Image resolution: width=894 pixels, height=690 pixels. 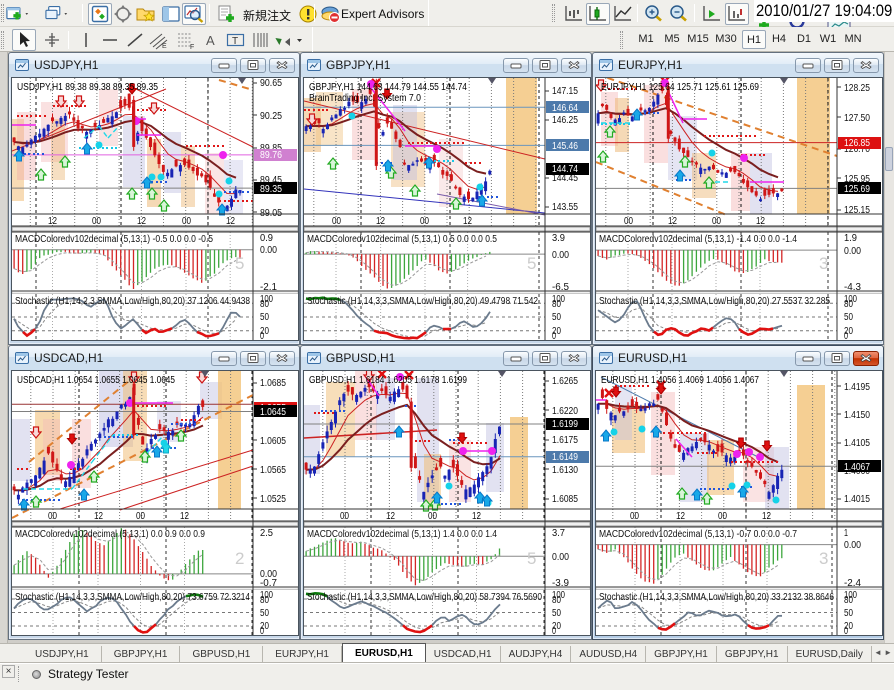 I want to click on svg-text: -0.7, so click(x=268, y=583).